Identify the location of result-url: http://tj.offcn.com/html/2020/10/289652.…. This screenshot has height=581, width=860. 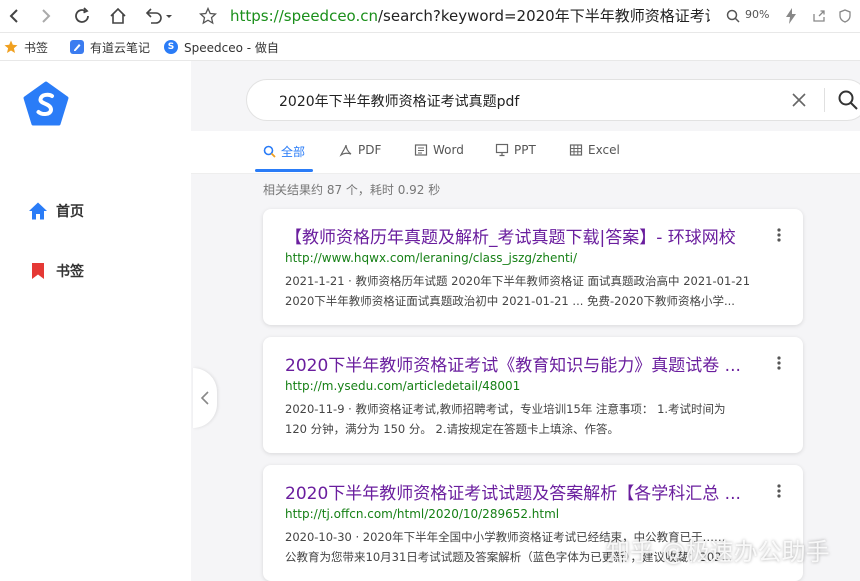
(422, 514).